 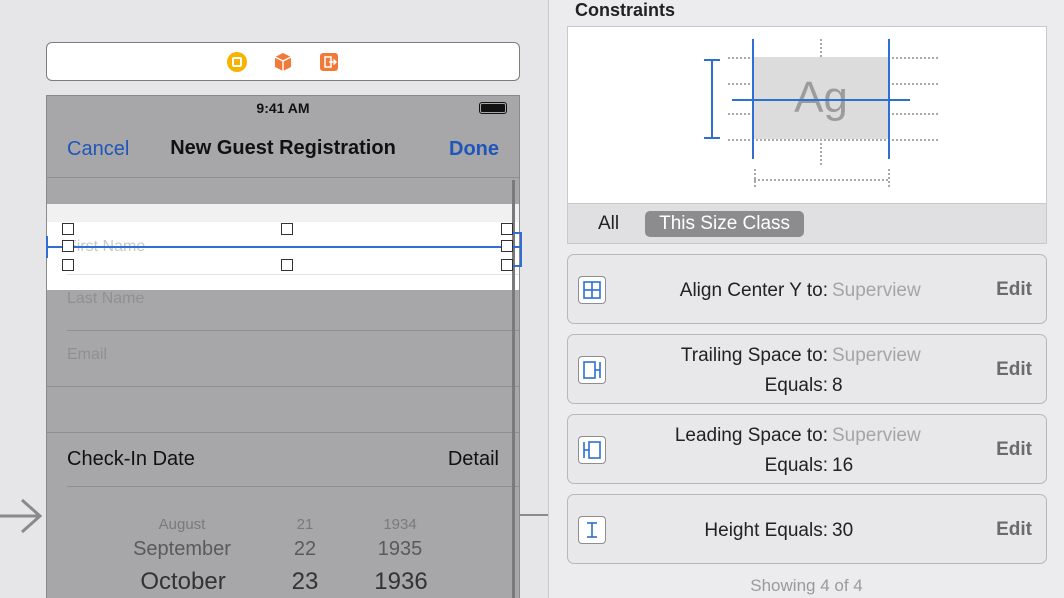 I want to click on preview-sample-view: Ag, so click(x=821, y=98).